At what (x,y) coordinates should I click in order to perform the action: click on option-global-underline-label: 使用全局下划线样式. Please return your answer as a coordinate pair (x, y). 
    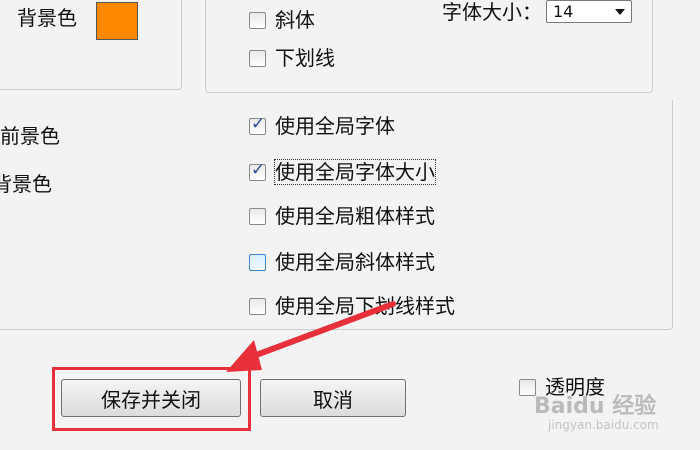
    Looking at the image, I should click on (365, 306).